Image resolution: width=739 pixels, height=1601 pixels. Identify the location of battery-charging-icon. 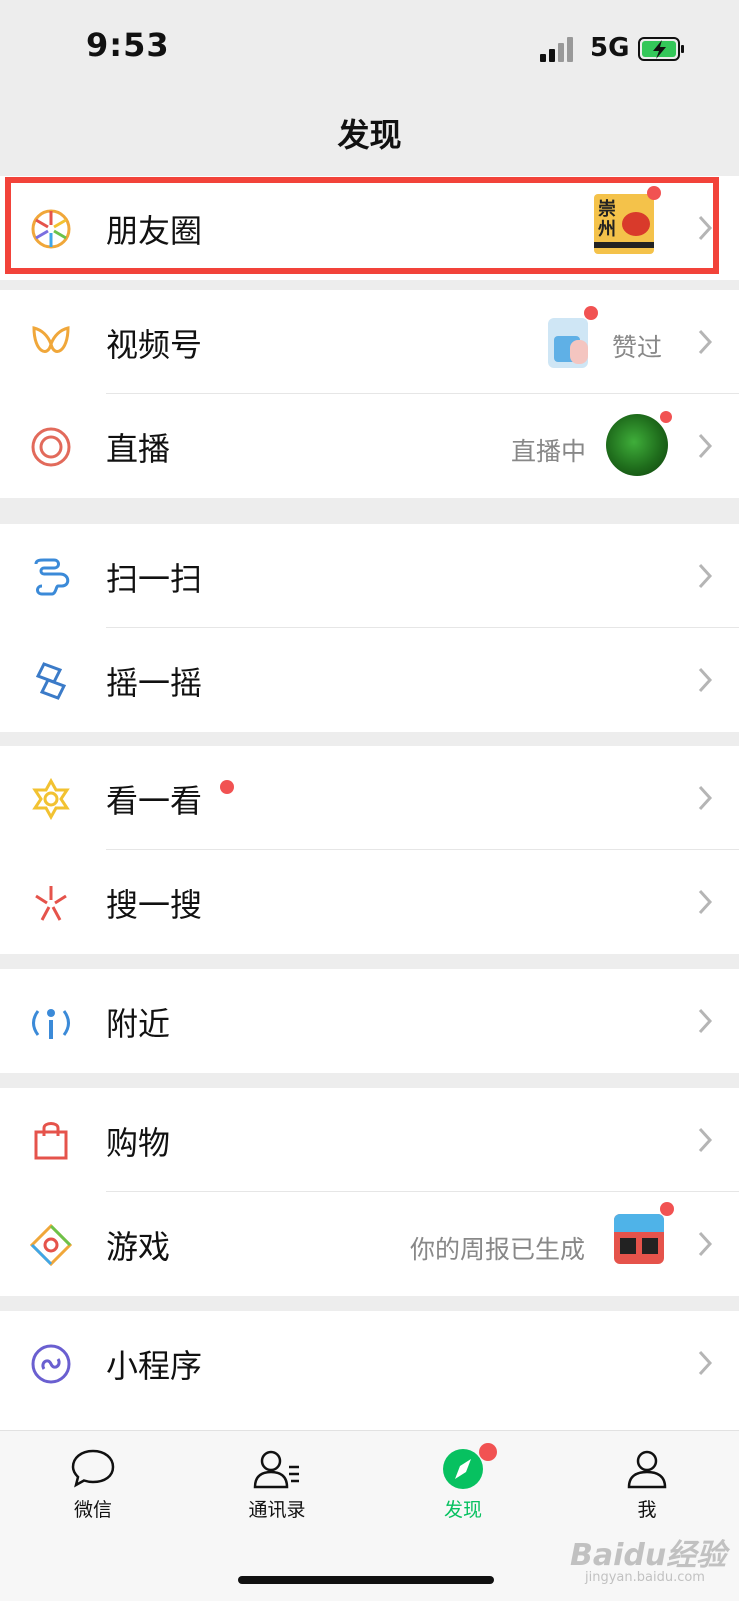
(661, 49).